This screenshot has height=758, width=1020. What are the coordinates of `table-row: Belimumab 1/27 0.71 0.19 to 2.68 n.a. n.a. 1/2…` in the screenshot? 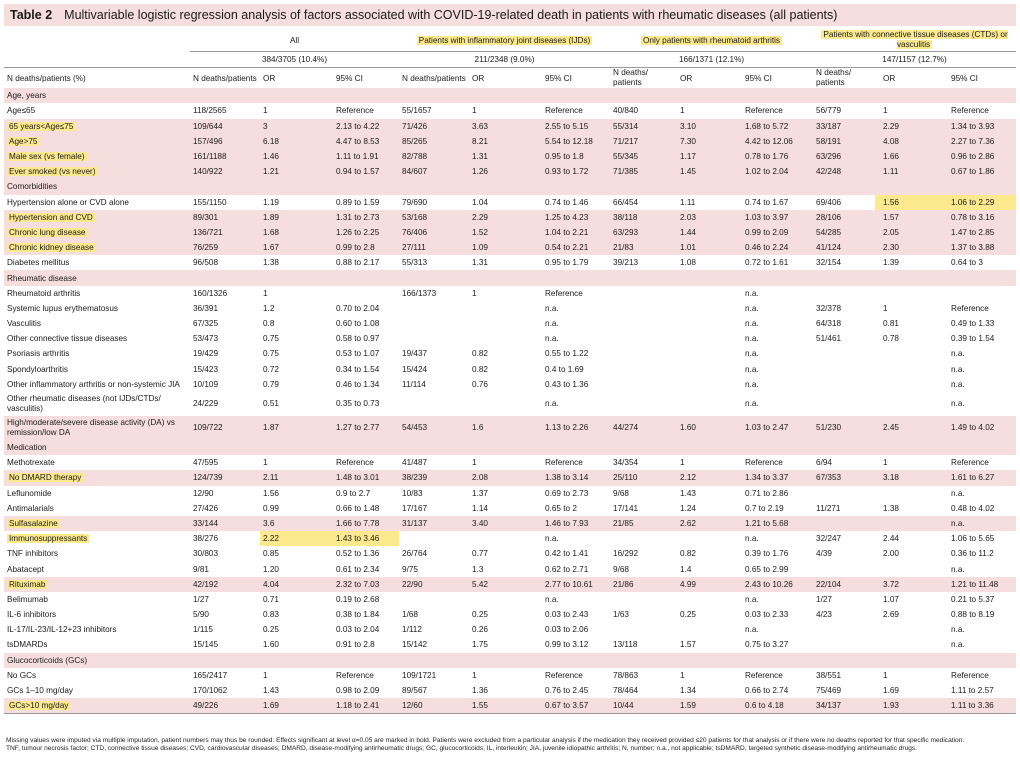 It's located at (510, 599).